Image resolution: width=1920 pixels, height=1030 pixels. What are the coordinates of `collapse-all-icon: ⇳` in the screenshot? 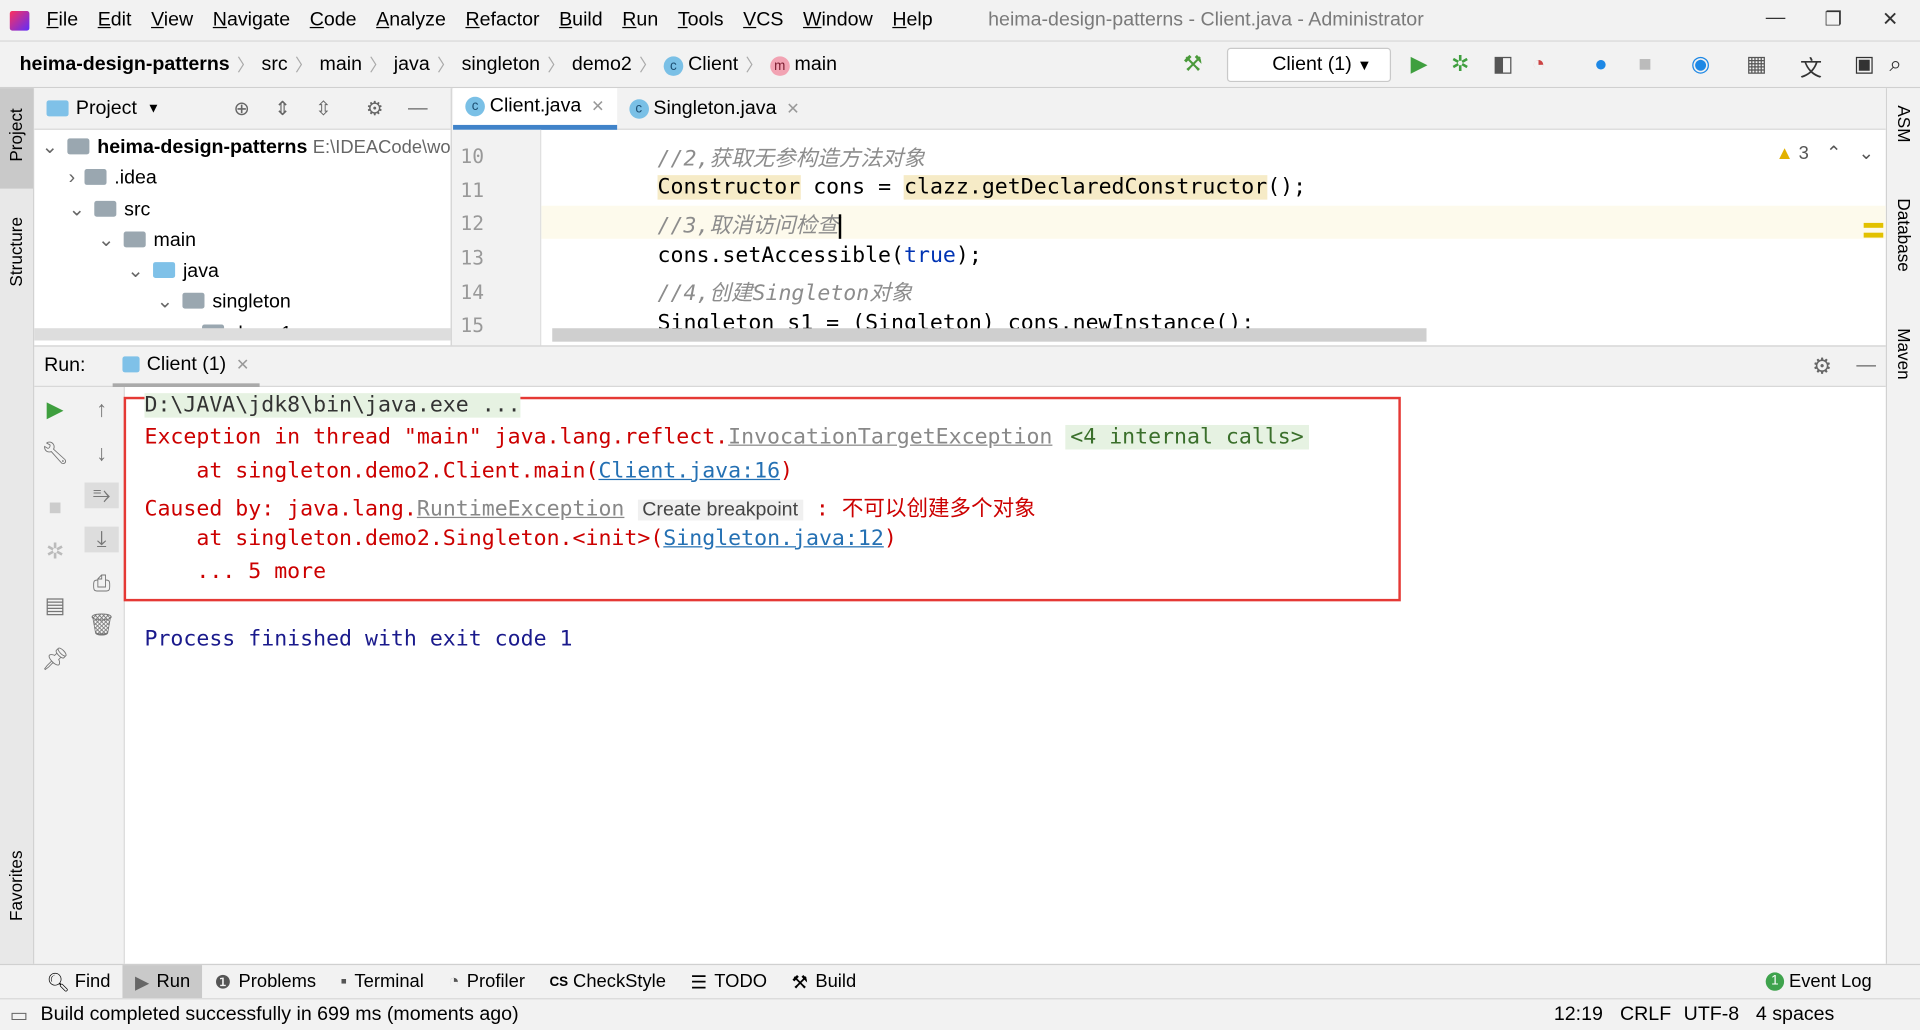 It's located at (323, 108).